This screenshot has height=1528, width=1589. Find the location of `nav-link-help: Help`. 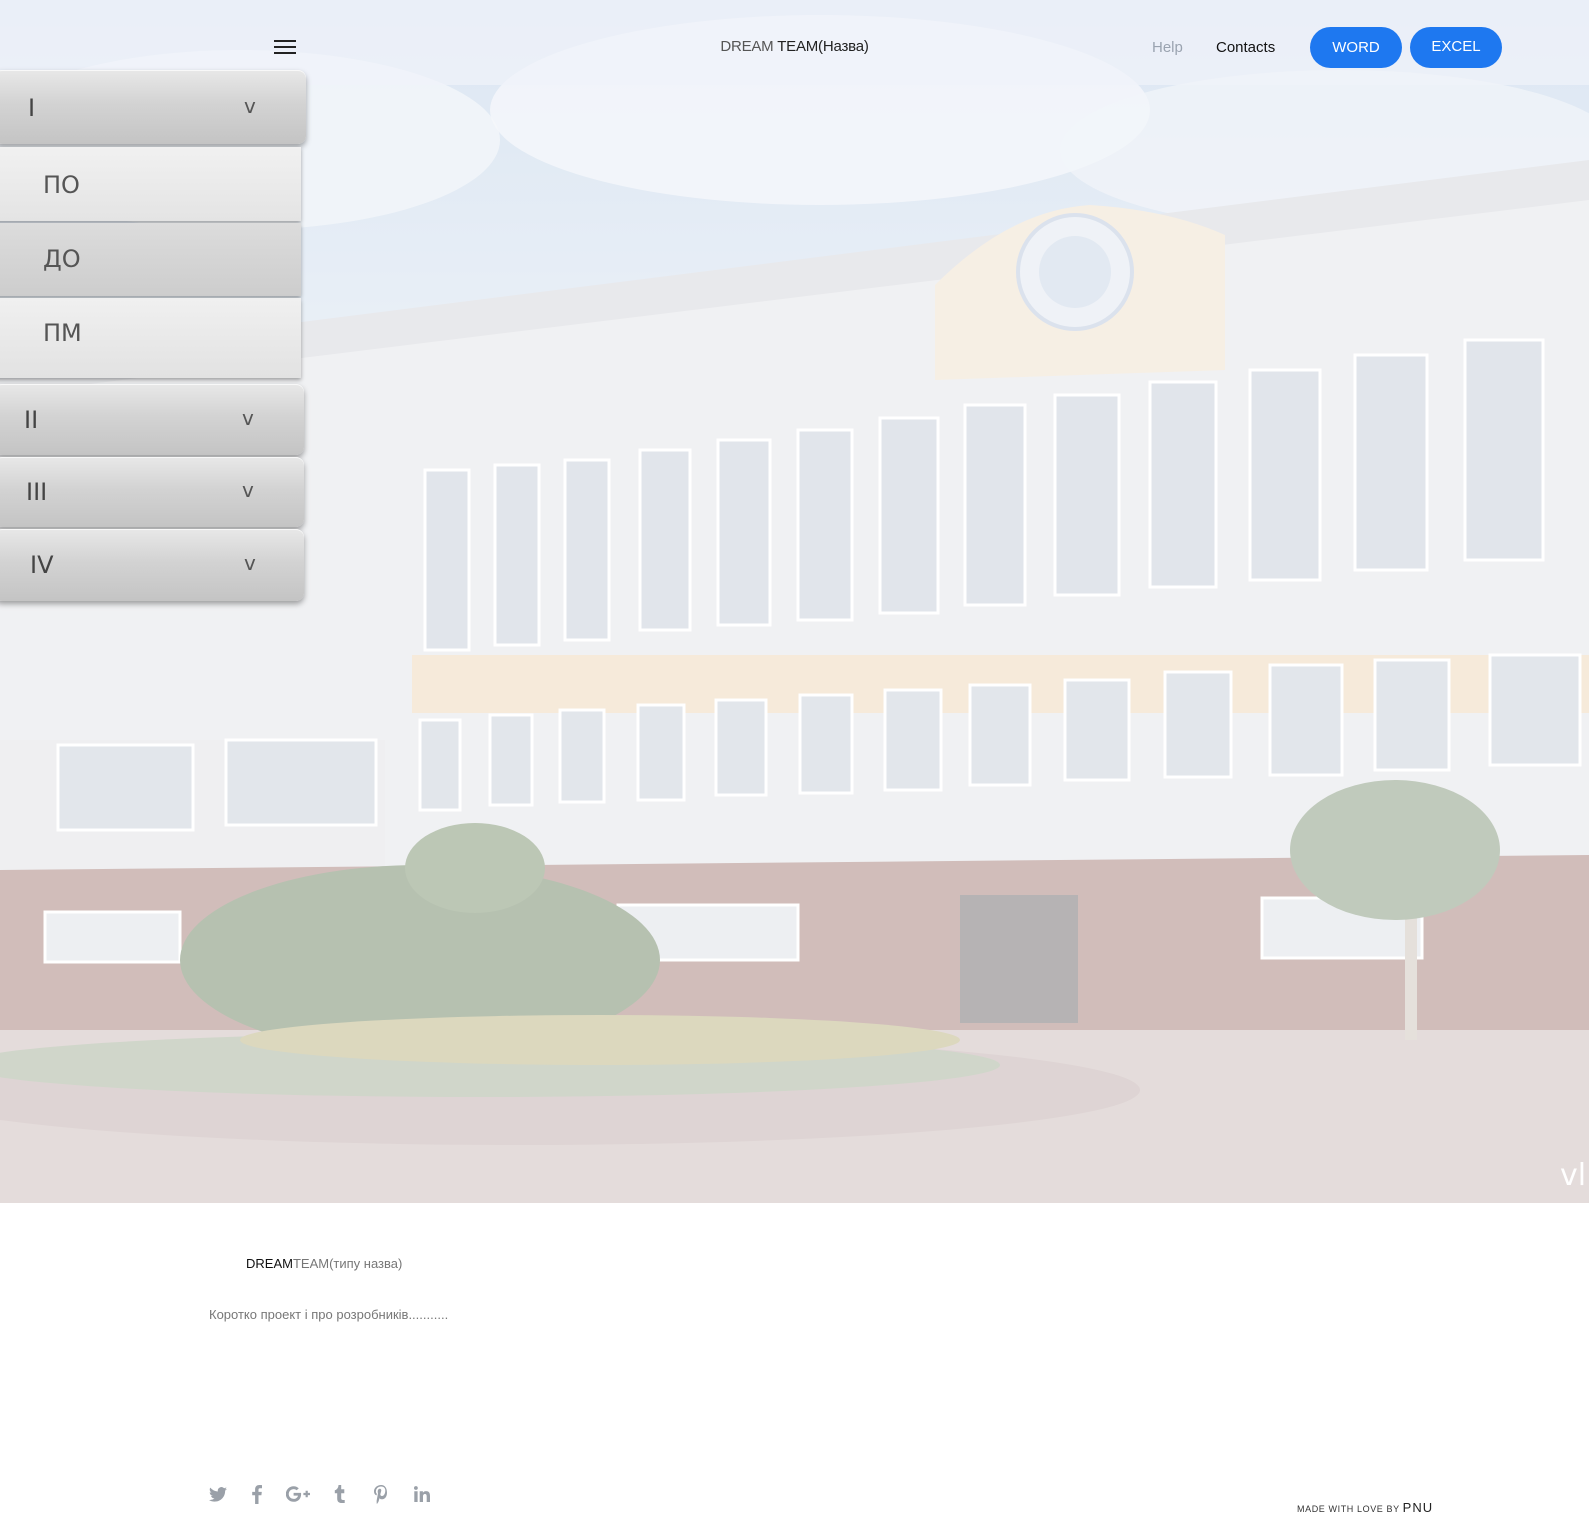

nav-link-help: Help is located at coordinates (1167, 47).